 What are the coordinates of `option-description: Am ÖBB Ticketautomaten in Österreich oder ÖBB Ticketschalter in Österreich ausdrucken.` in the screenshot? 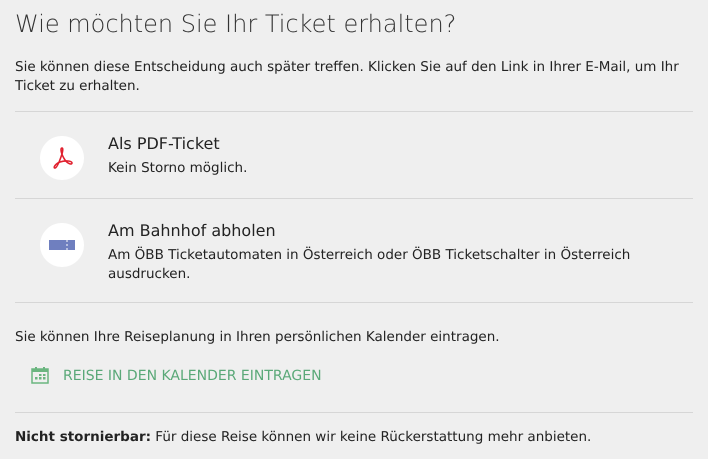 It's located at (370, 265).